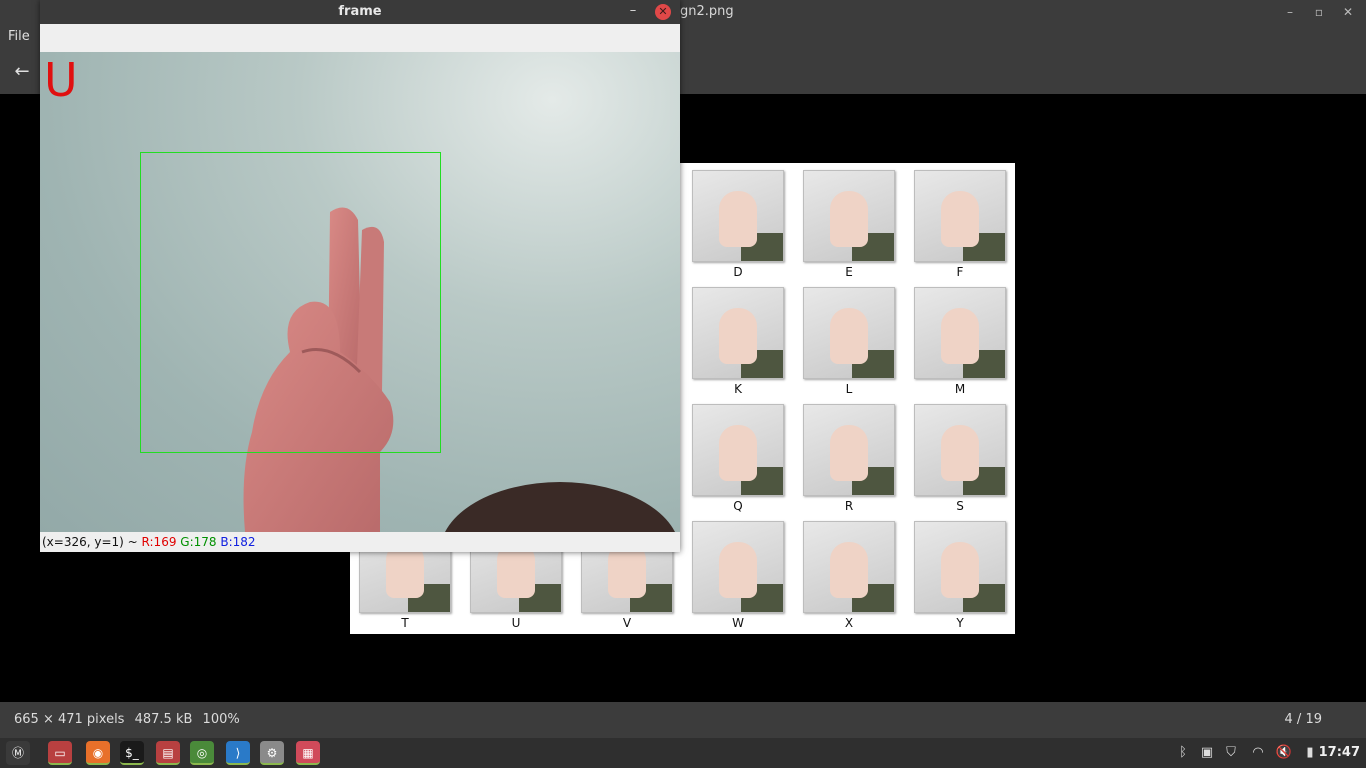 The image size is (1366, 768). What do you see at coordinates (1339, 752) in the screenshot?
I see `clock: 17:47` at bounding box center [1339, 752].